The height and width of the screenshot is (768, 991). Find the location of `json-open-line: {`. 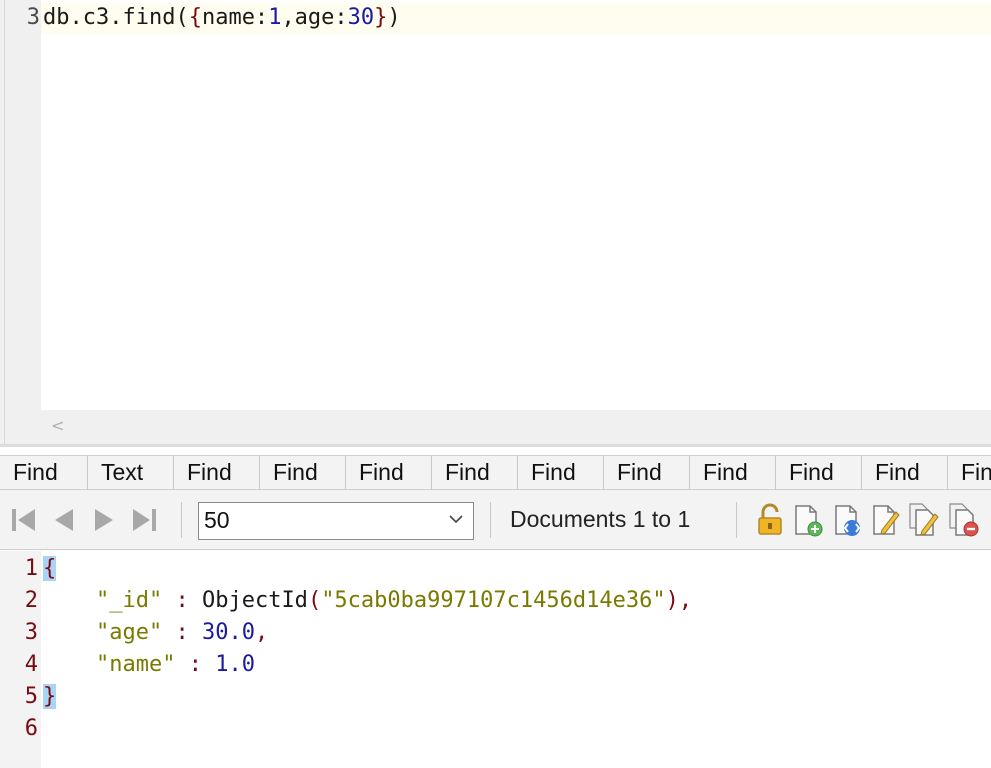

json-open-line: { is located at coordinates (50, 568).